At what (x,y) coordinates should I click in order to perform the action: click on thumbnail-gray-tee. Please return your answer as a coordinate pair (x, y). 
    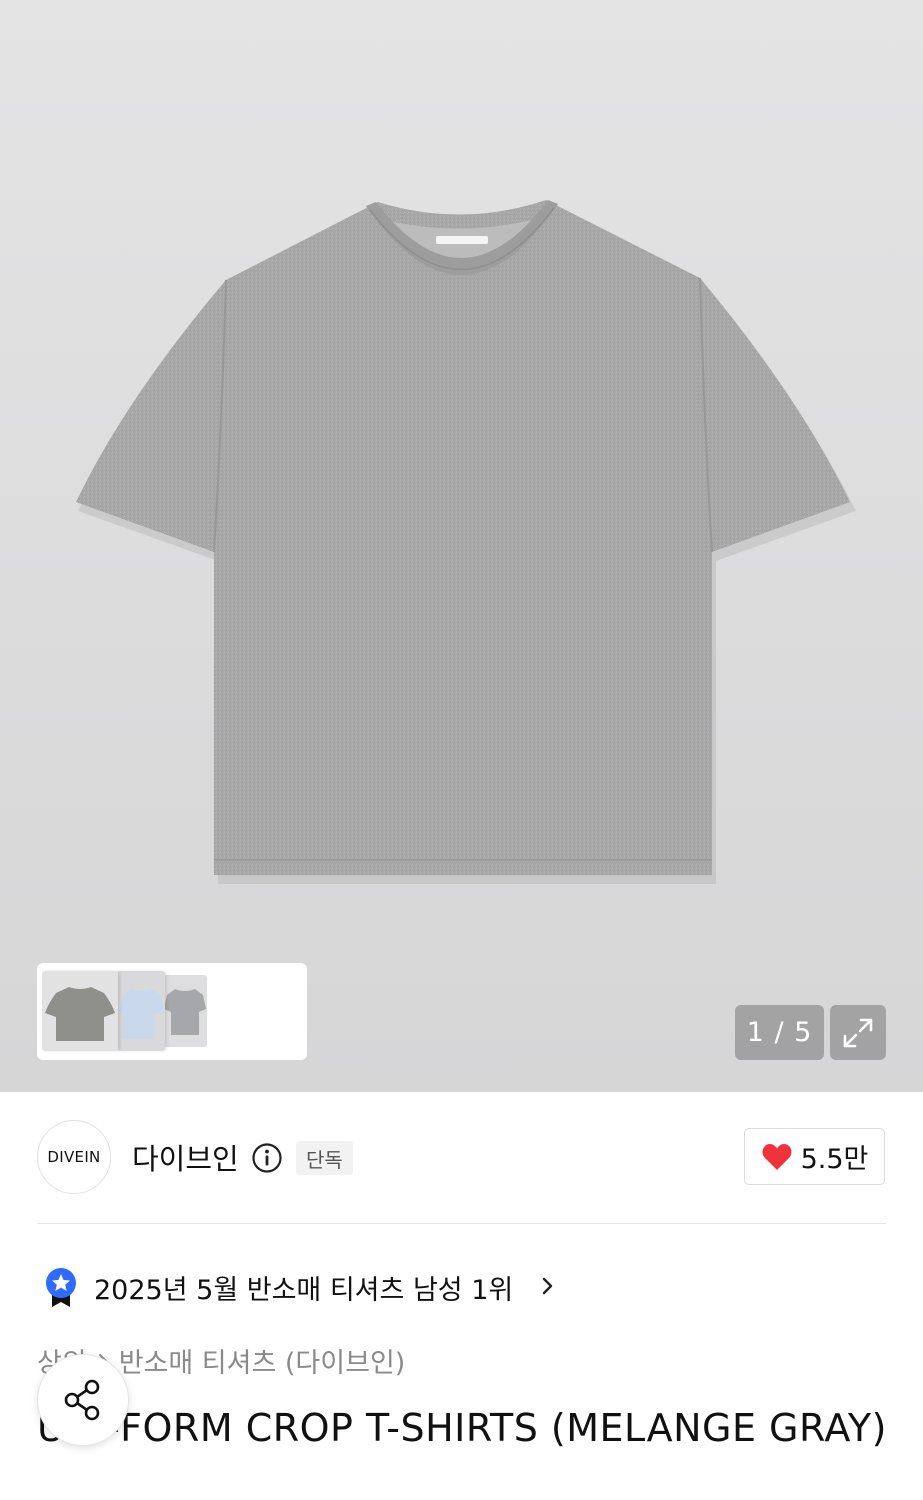
    Looking at the image, I should click on (80, 1011).